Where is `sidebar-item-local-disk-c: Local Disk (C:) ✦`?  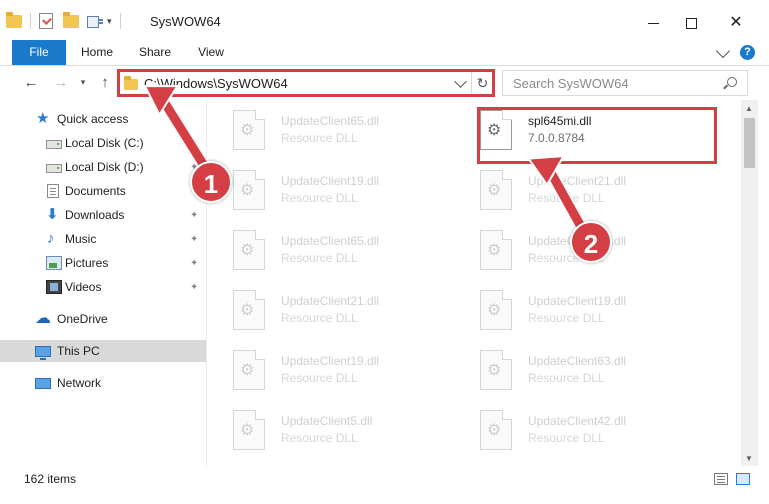 sidebar-item-local-disk-c: Local Disk (C:) ✦ is located at coordinates (103, 143).